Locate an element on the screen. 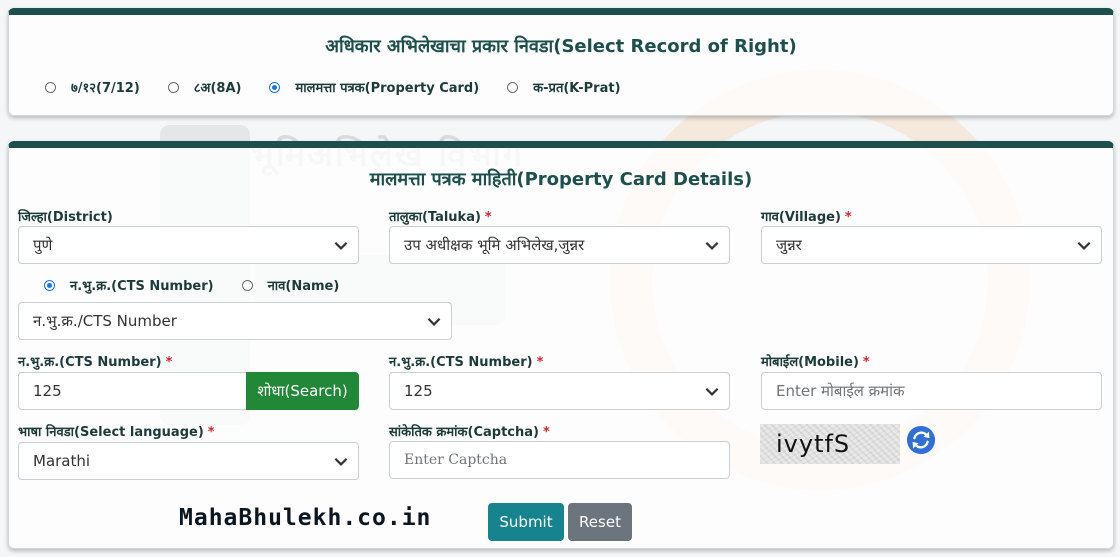  cts-number-select-value: 125 is located at coordinates (418, 391).